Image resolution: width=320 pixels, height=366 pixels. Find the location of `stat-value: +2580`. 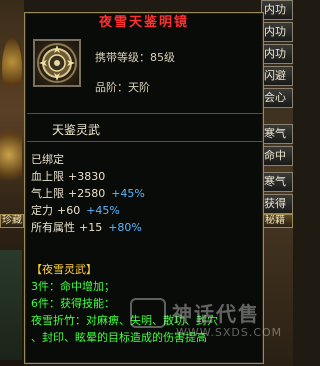

stat-value: +2580 is located at coordinates (87, 193).